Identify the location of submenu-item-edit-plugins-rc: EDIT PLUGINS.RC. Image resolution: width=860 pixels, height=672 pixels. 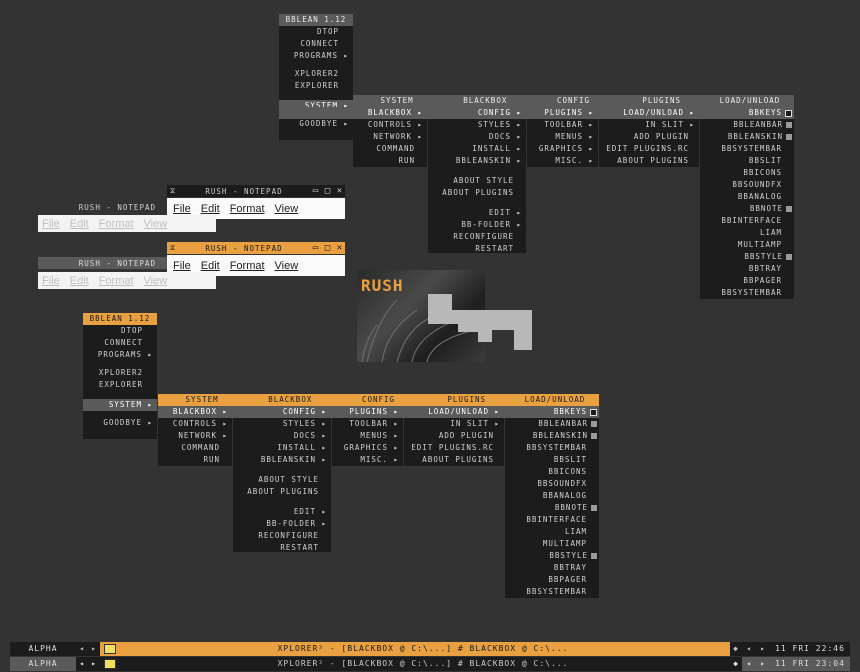
(649, 149).